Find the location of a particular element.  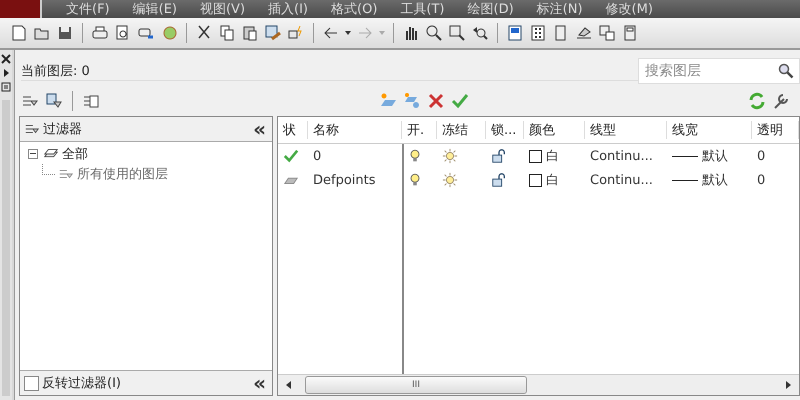

scrollbar-thumb: III is located at coordinates (416, 385).